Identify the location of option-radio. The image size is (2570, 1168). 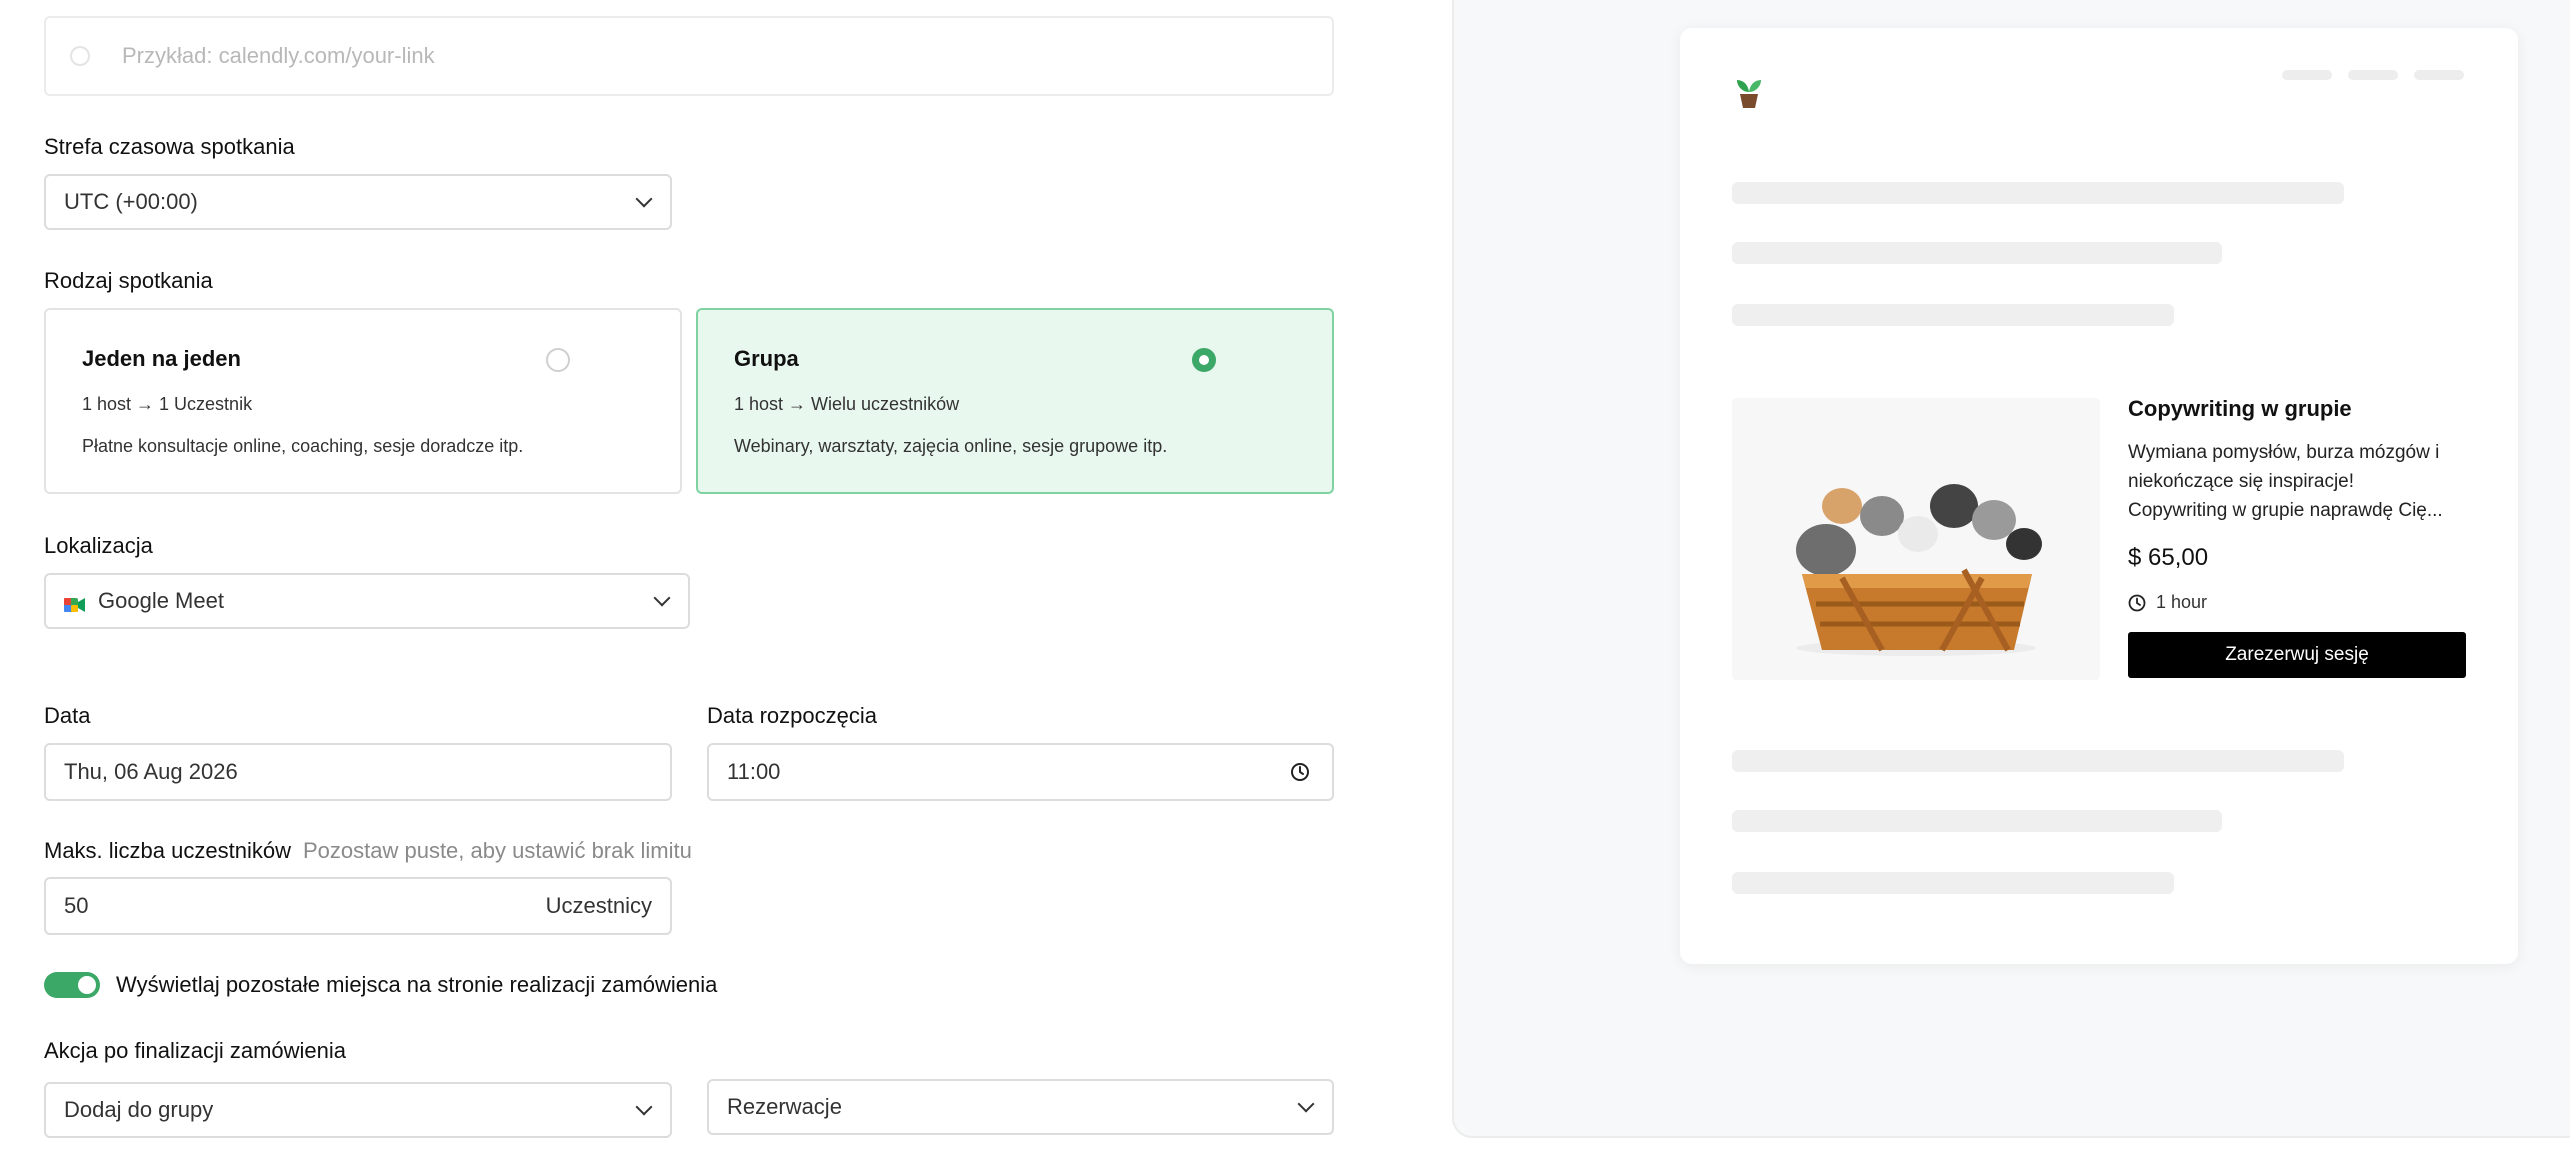
(558, 360).